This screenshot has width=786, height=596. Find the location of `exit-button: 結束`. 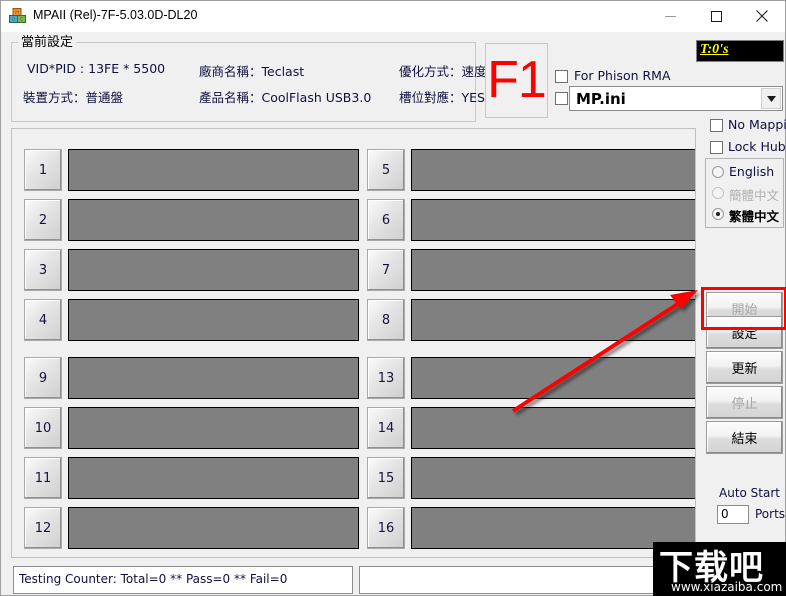

exit-button: 結束 is located at coordinates (744, 437).